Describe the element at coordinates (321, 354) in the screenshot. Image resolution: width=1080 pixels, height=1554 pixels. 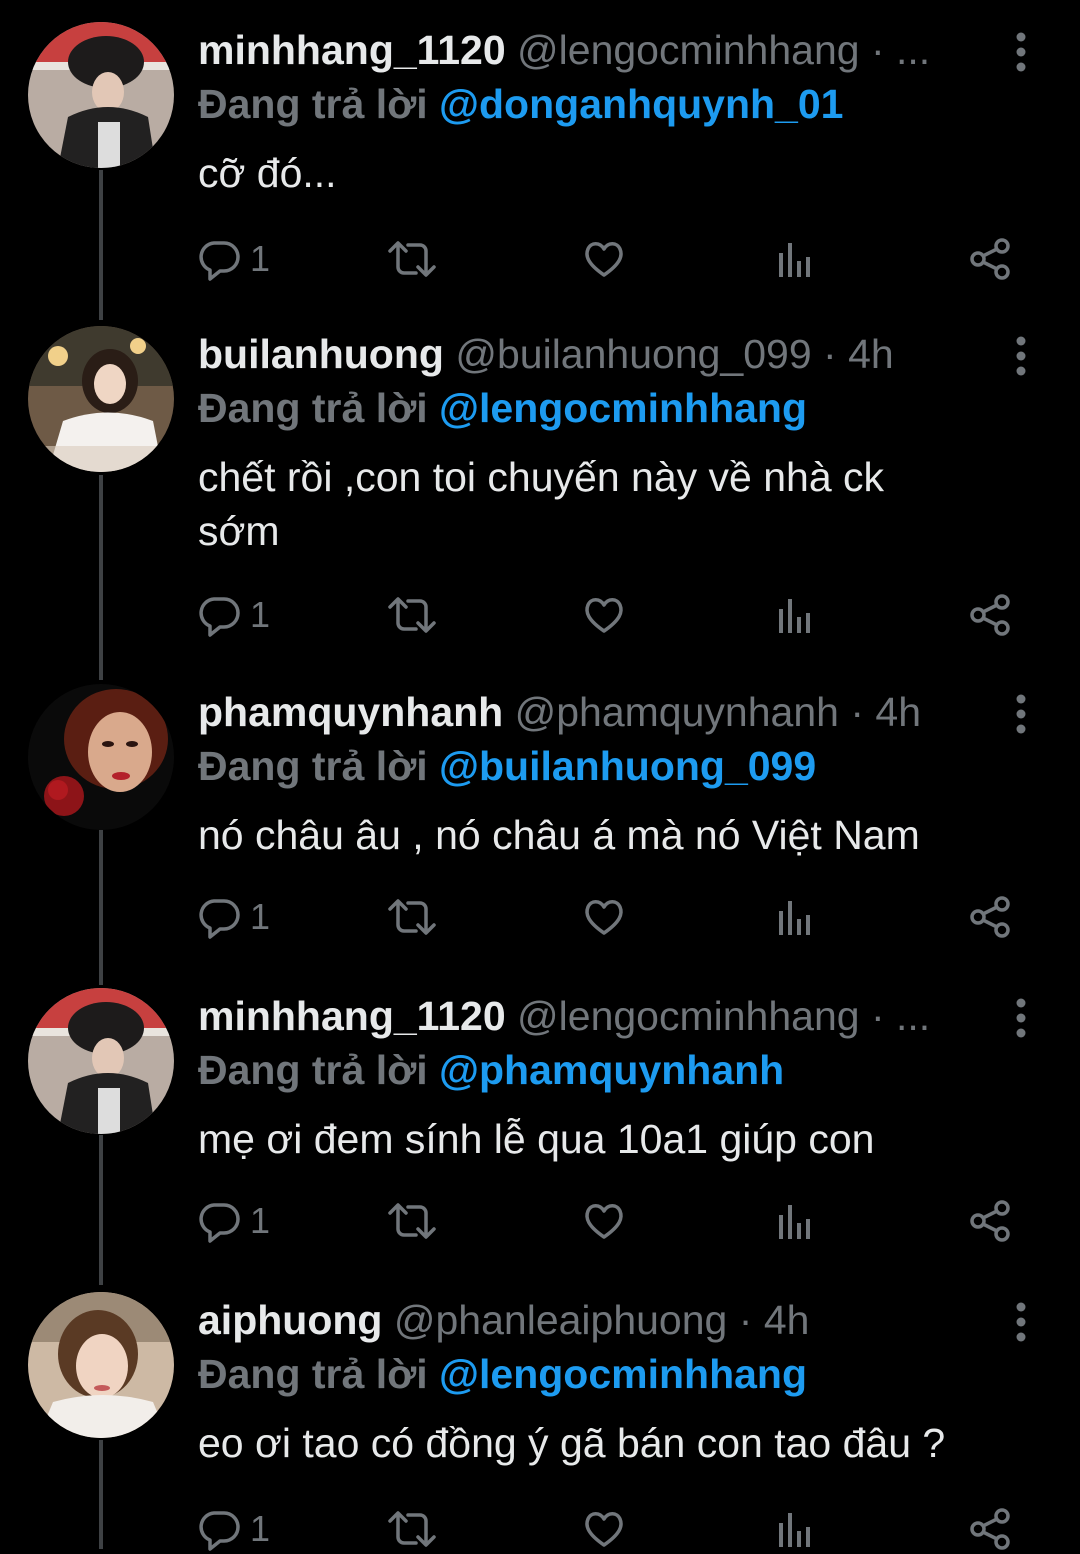
I see `display-name: builanhuong` at that location.